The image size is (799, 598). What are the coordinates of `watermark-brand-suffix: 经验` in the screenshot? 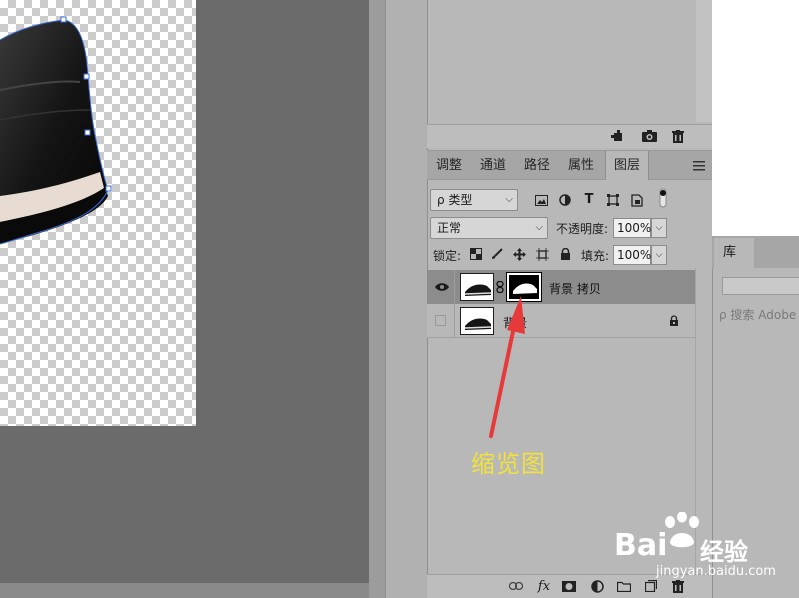 It's located at (724, 552).